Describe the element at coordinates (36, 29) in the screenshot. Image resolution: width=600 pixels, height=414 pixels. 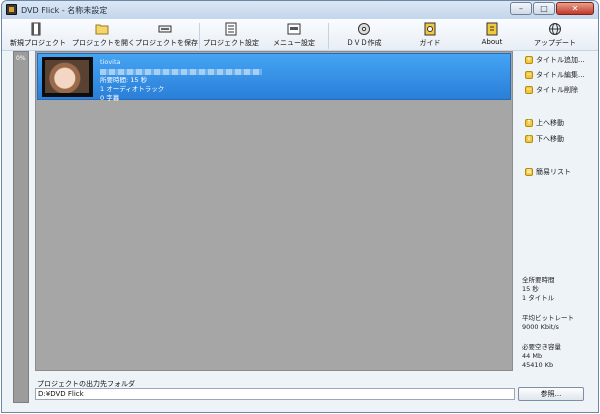
I see `new-project-icon` at that location.